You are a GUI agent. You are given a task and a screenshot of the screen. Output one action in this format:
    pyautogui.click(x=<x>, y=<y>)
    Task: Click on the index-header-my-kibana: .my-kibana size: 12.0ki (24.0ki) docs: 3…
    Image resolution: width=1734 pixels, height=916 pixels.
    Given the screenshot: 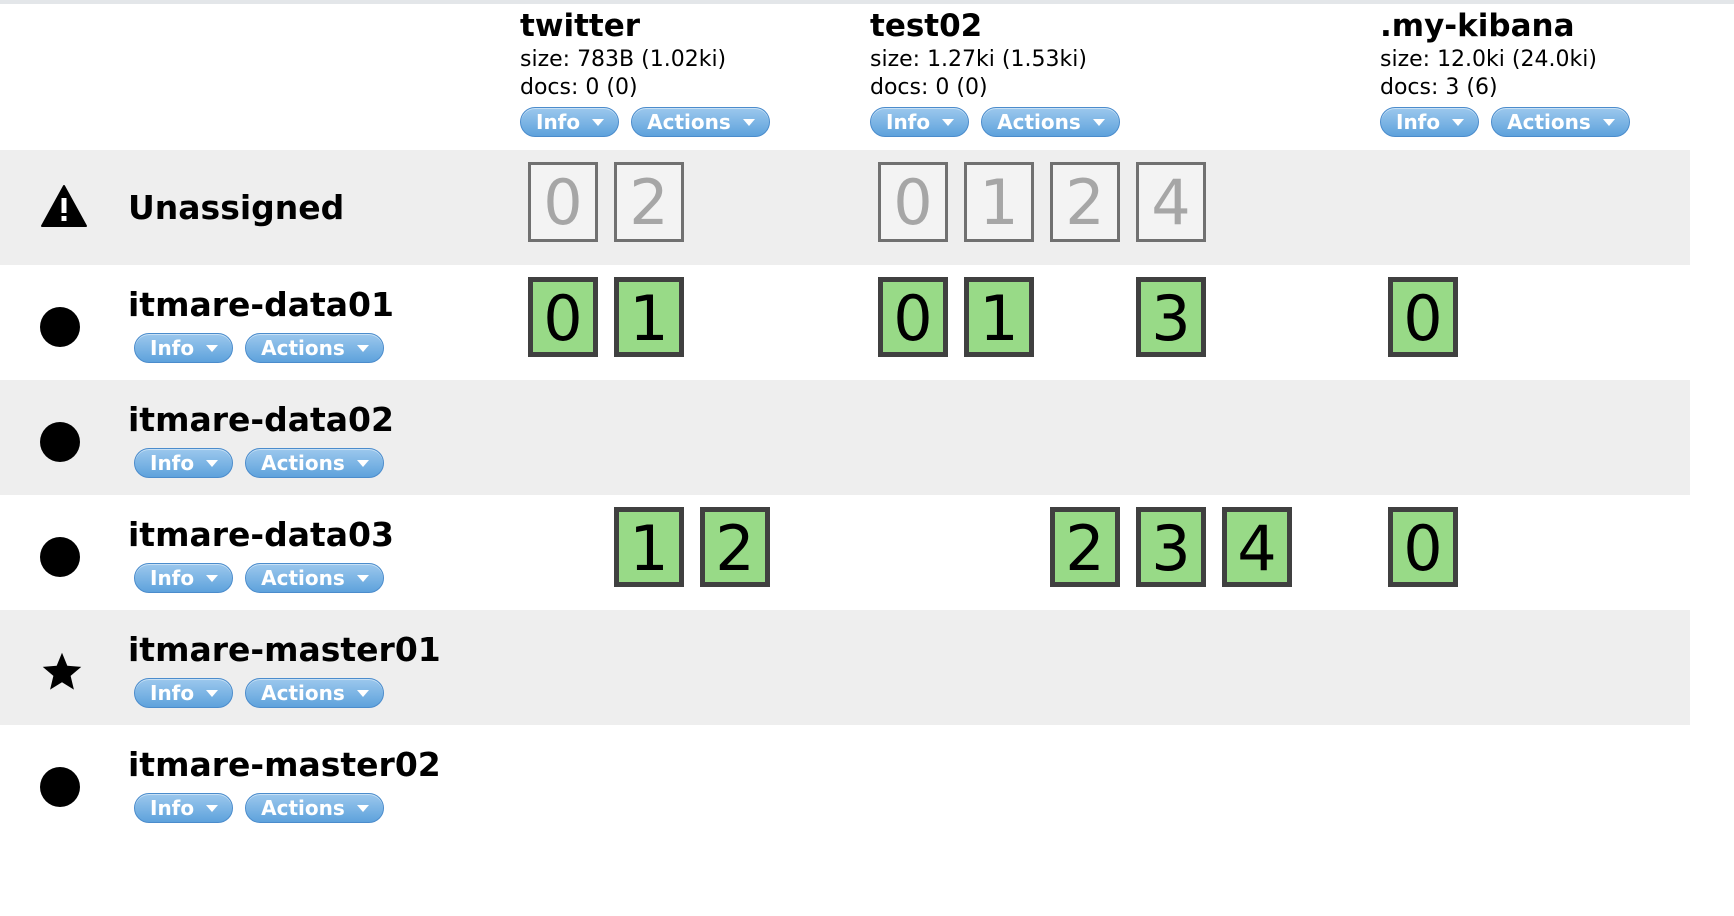 What is the action you would take?
    pyautogui.click(x=1505, y=71)
    